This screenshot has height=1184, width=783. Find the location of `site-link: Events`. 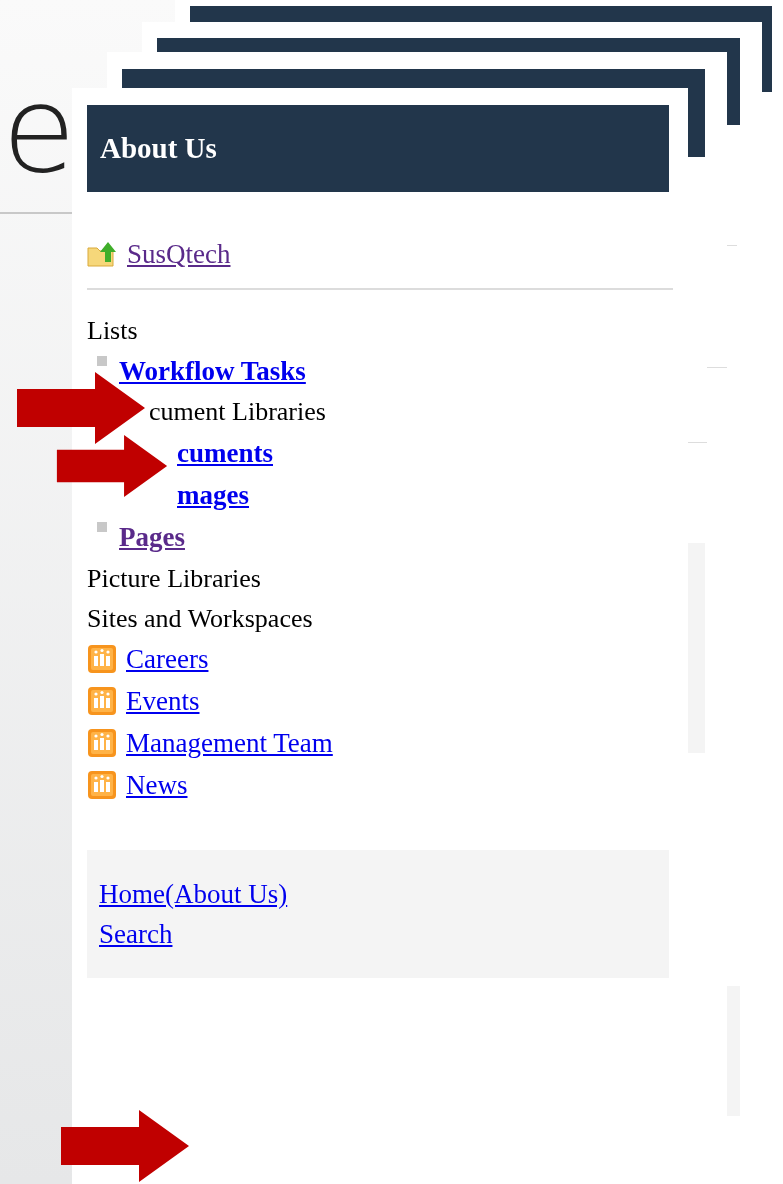

site-link: Events is located at coordinates (163, 701).